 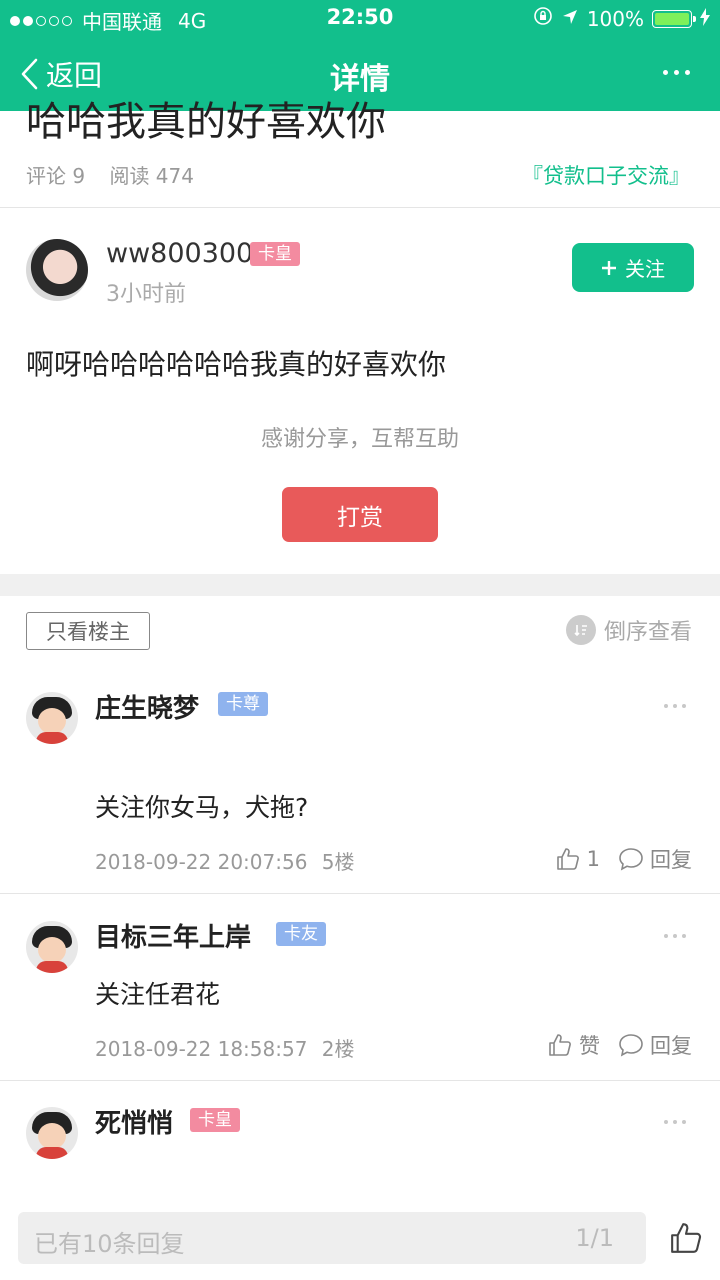 I want to click on comment-meta: 2018-09-22 20:07:56 5楼, so click(x=225, y=860).